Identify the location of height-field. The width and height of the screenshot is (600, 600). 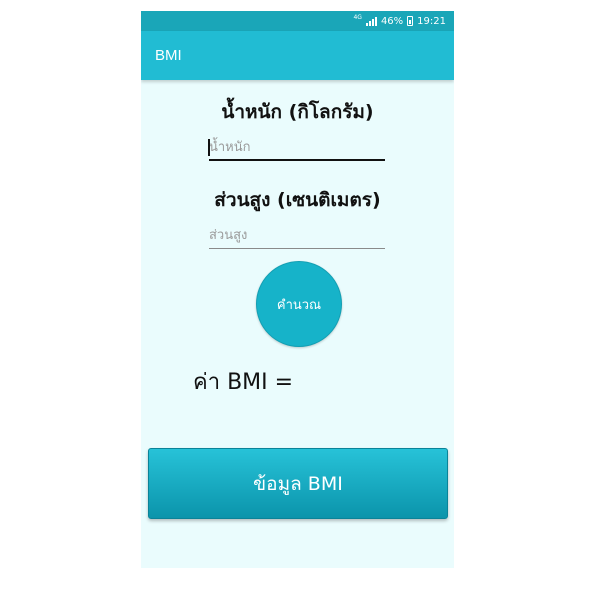
(297, 236).